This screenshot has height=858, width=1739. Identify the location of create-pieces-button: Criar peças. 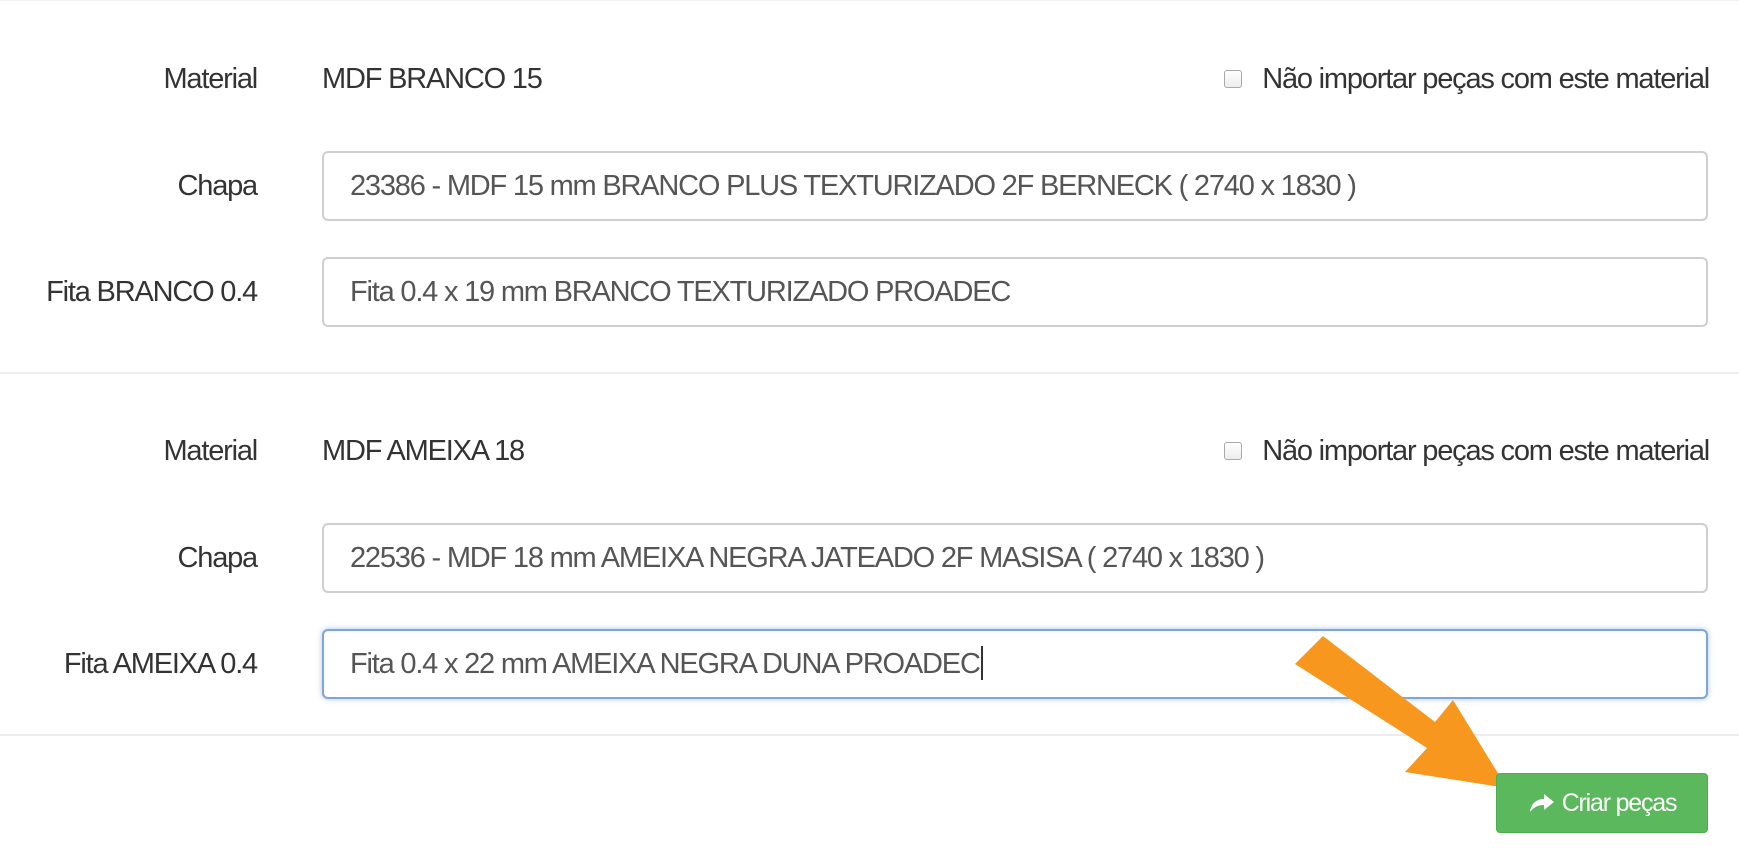
(1602, 803).